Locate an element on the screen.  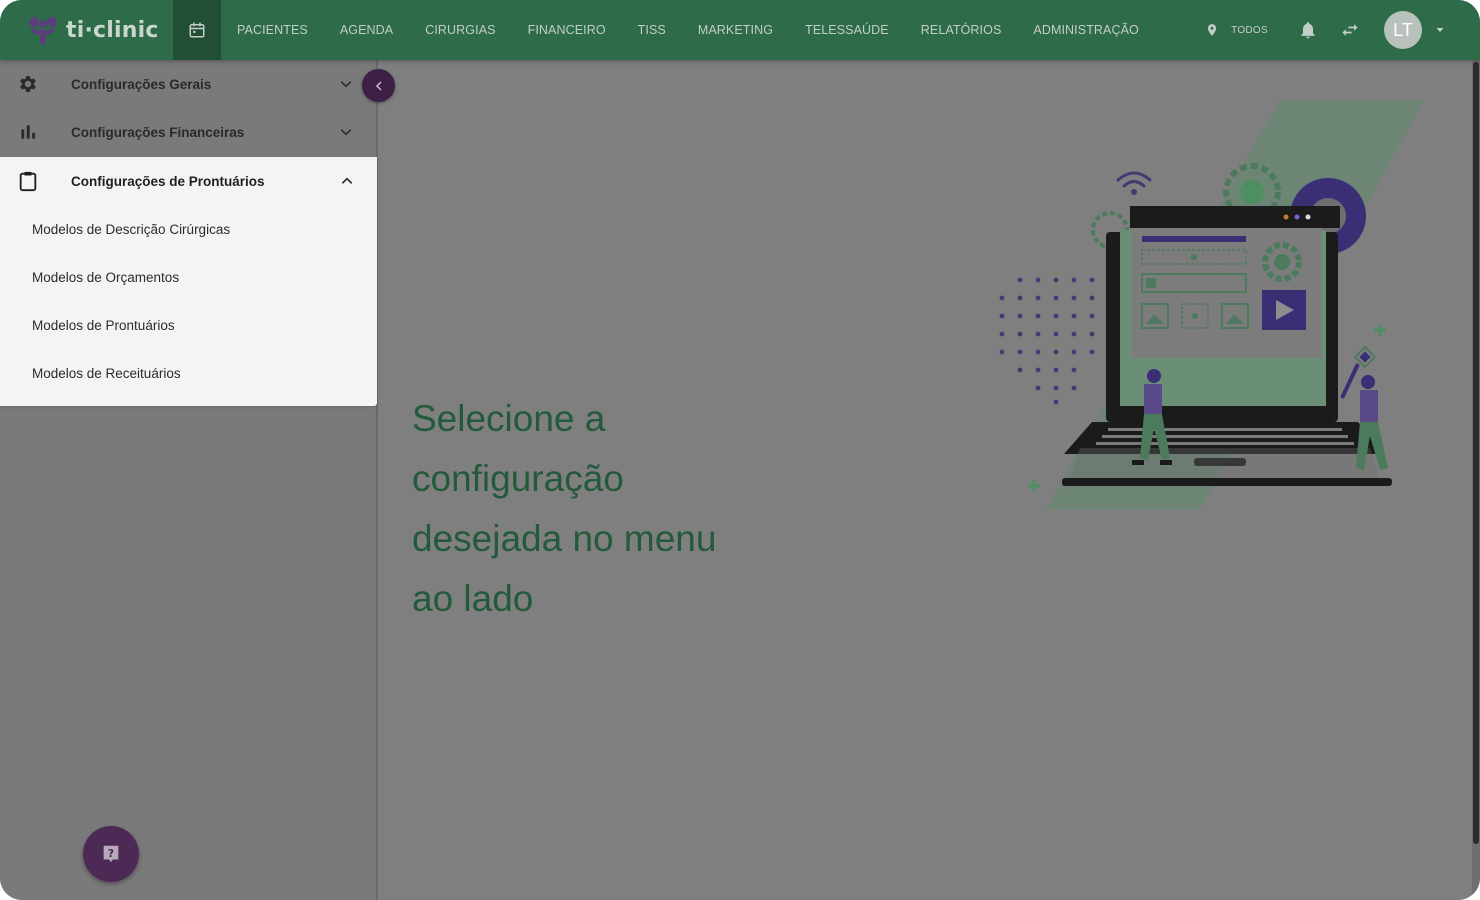
menu-section-label: Configurações Gerais is located at coordinates (141, 84).